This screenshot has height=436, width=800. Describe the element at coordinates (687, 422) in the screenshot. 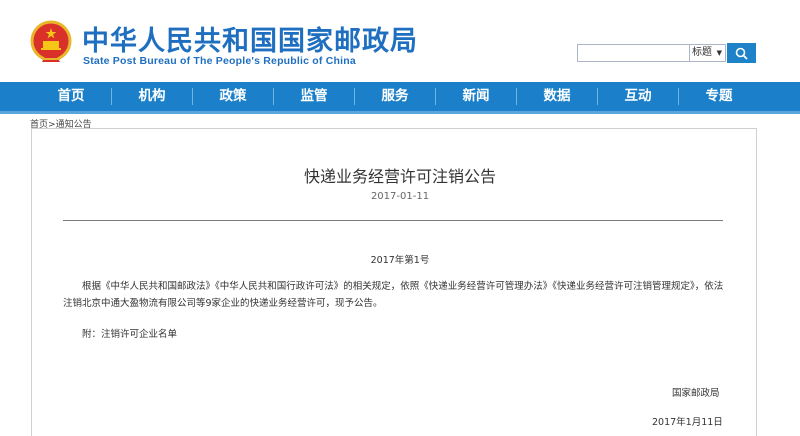

I see `signature-date: 2017年1月11日` at that location.